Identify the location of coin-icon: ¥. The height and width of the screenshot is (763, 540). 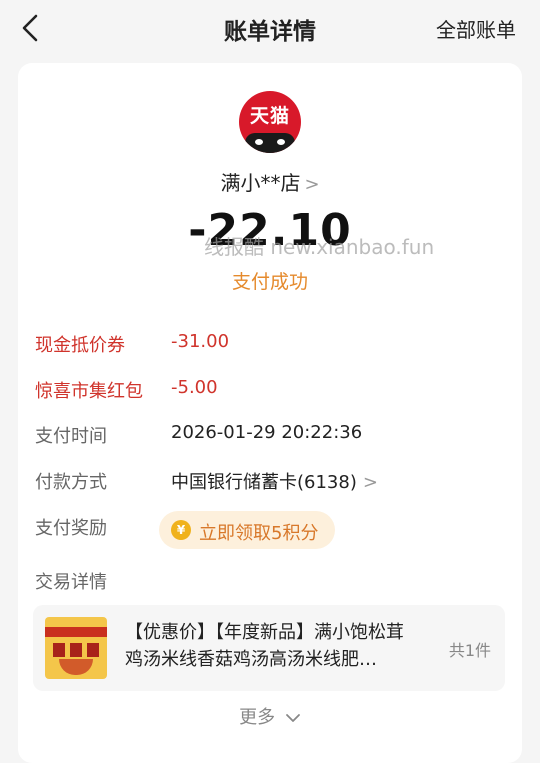
(181, 530).